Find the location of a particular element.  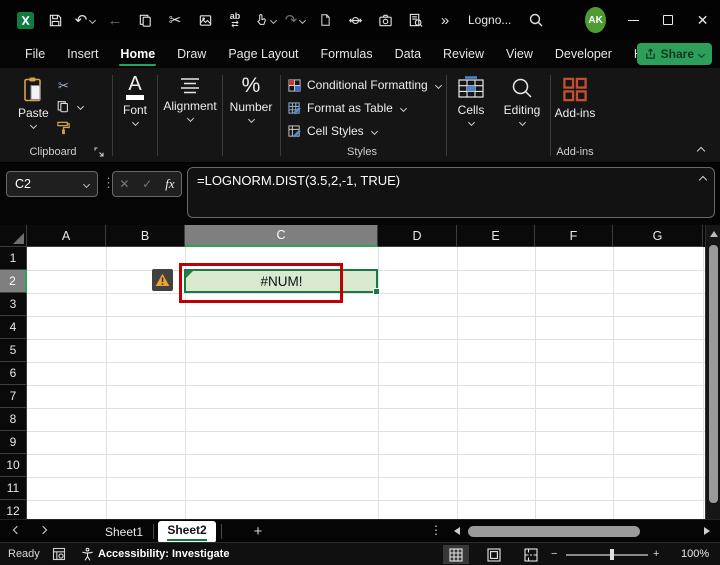

vertical-scrollbar-thumb is located at coordinates (713, 374).